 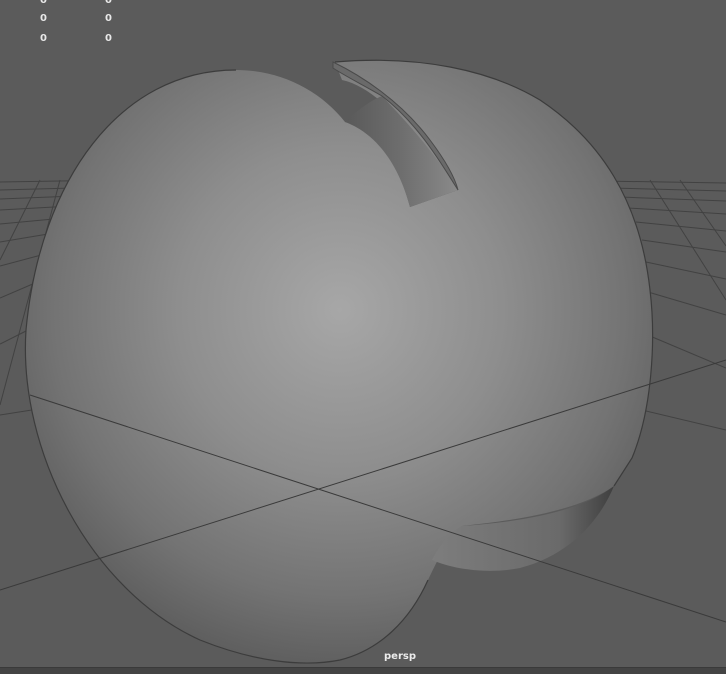 What do you see at coordinates (108, 3) in the screenshot?
I see `hud-row-1-col-2: 0` at bounding box center [108, 3].